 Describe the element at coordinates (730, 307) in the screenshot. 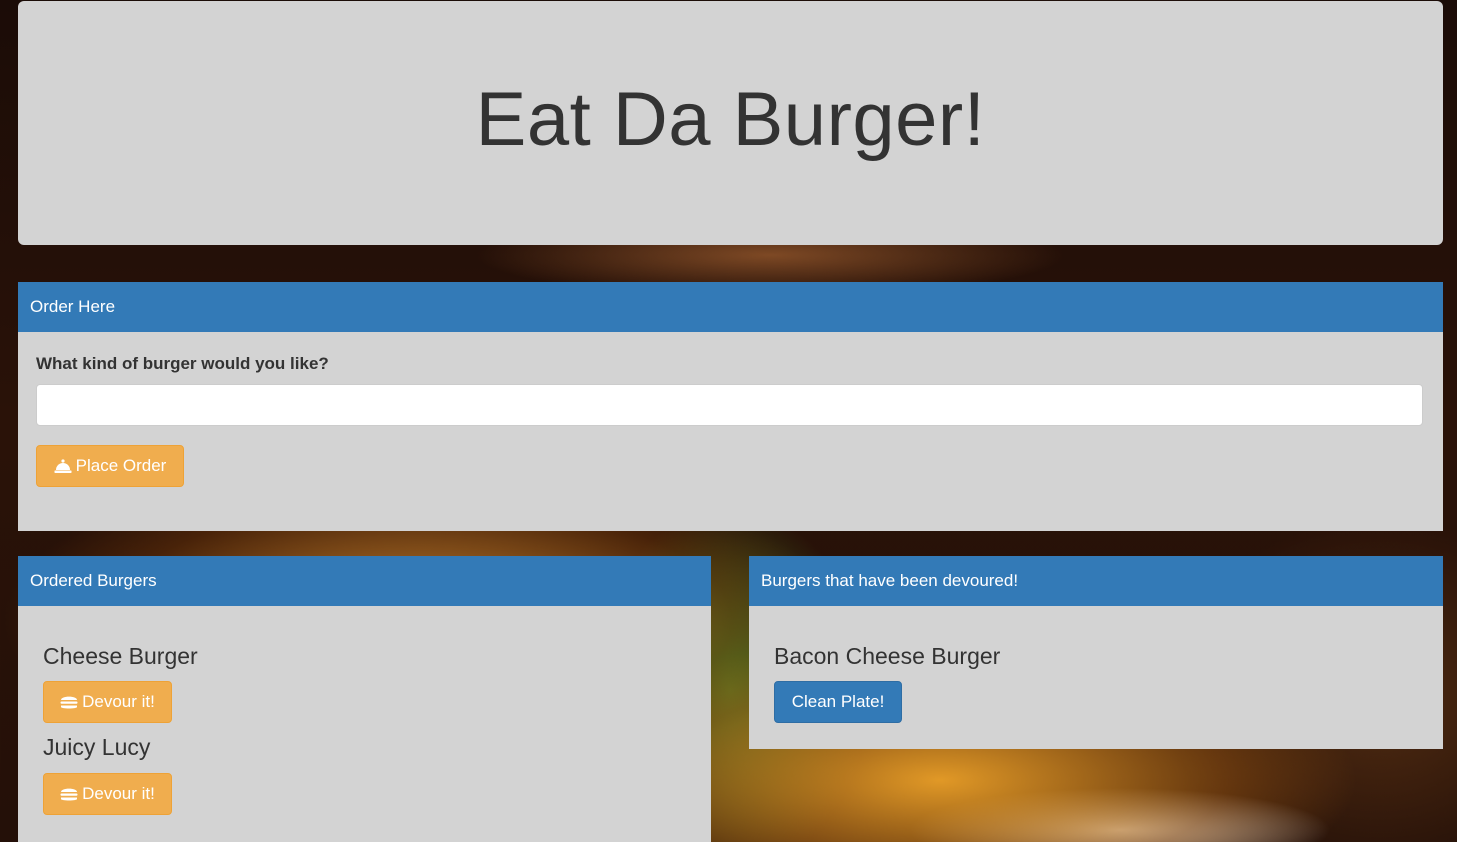

I see `order-panel-heading: Order Here` at that location.